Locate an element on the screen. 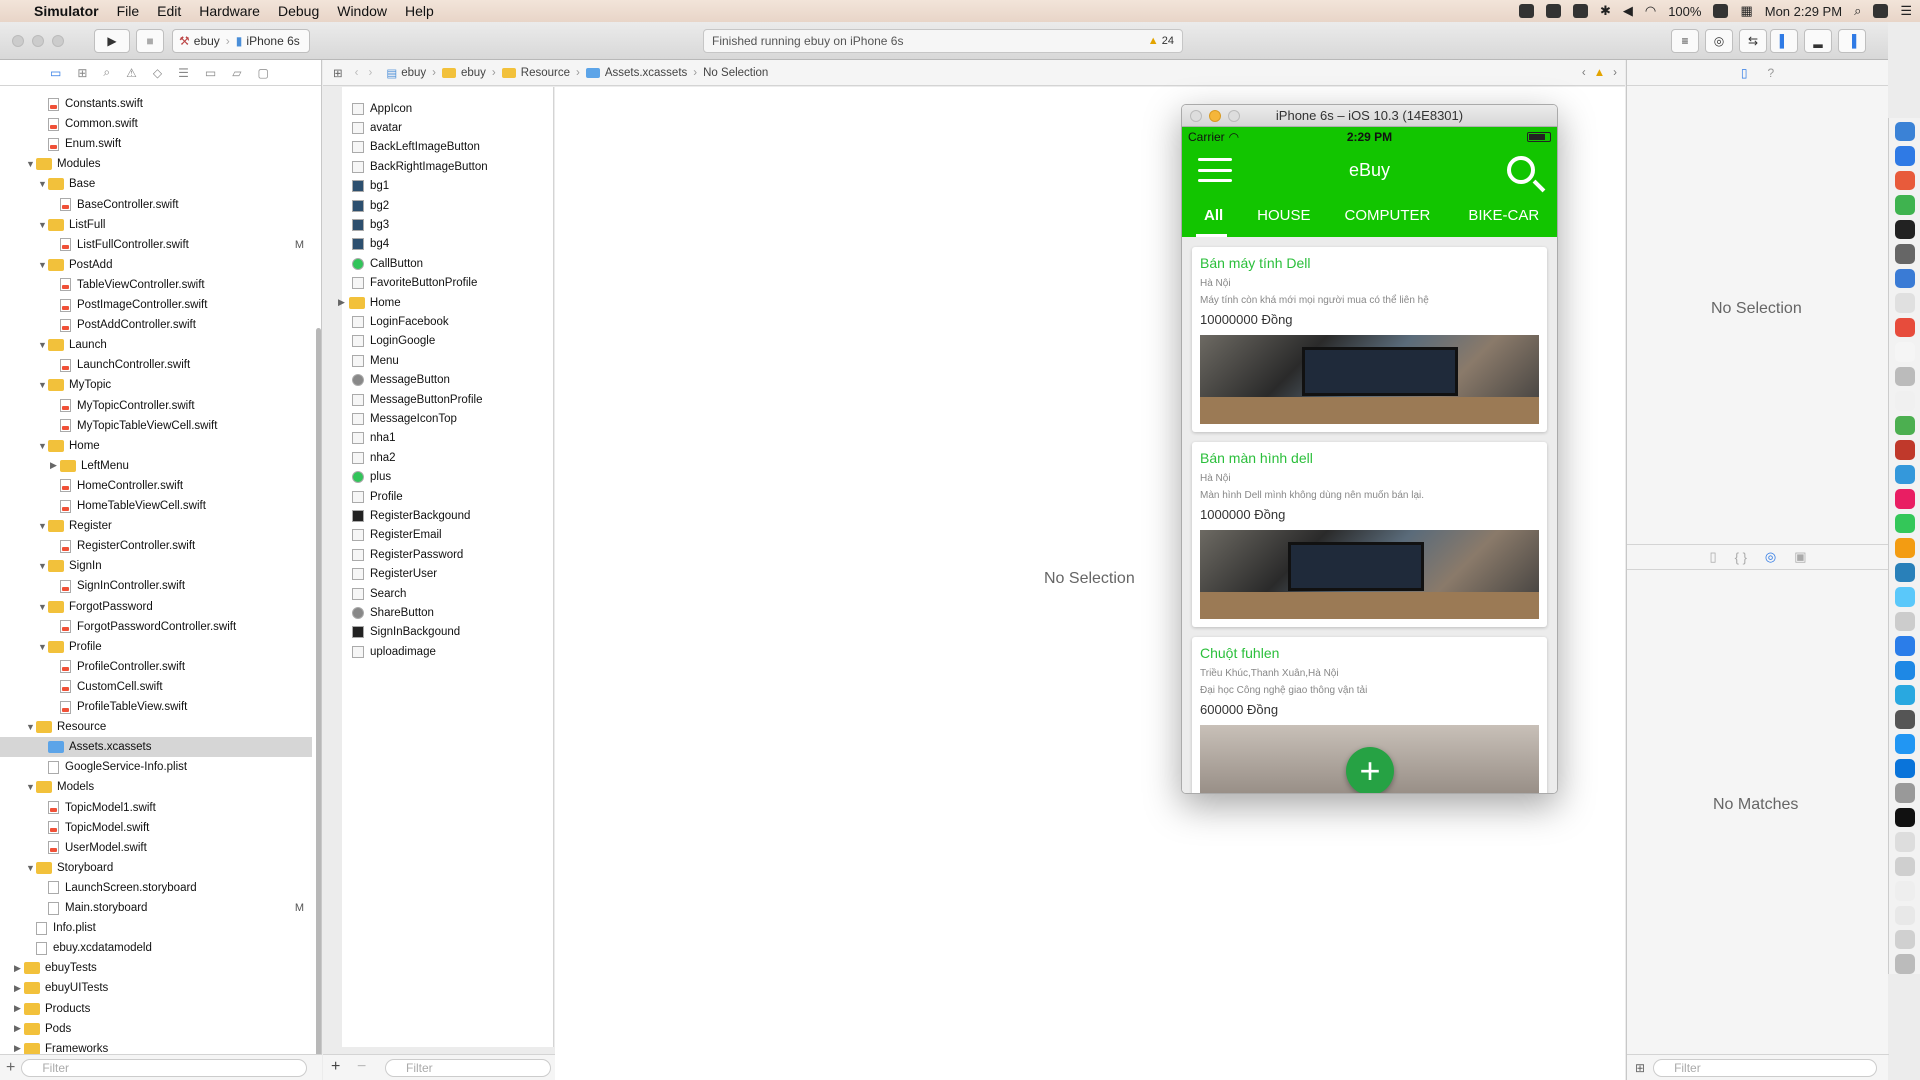 This screenshot has width=1920, height=1080. standard-editor-button: ≡ is located at coordinates (1685, 41).